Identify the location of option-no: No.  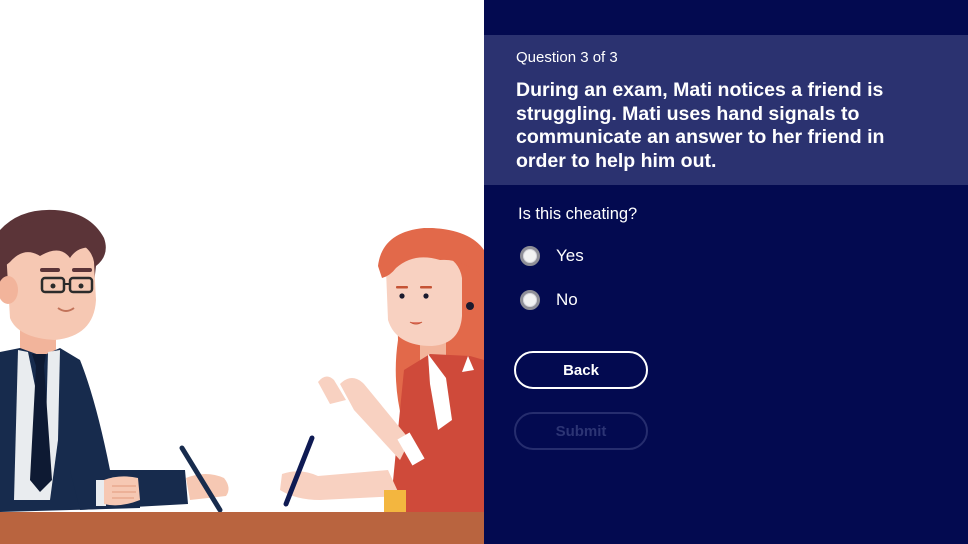
(549, 300).